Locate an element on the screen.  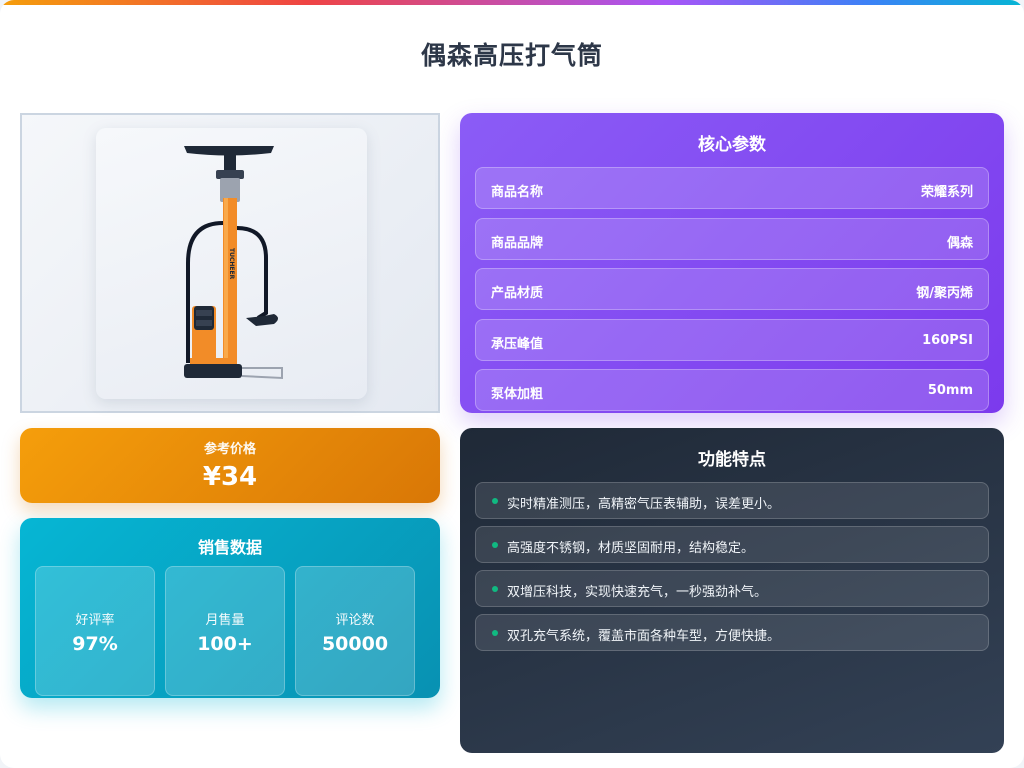
sales-card: 销售数据 好评率 97% 月售量 100+ 评论数 50000 is located at coordinates (230, 608).